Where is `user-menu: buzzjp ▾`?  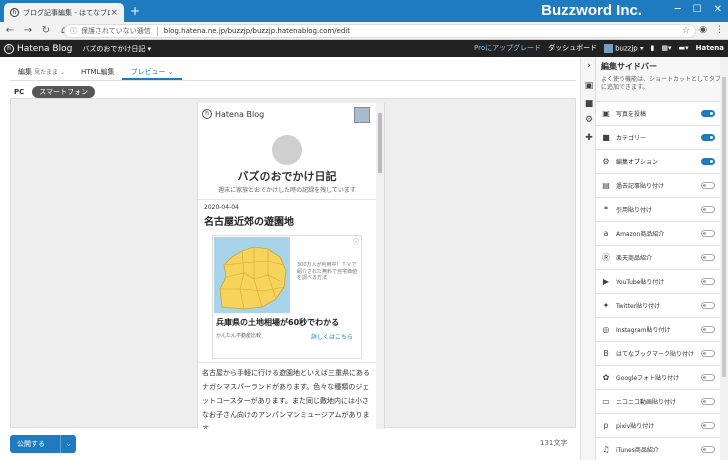 user-menu: buzzjp ▾ is located at coordinates (623, 48).